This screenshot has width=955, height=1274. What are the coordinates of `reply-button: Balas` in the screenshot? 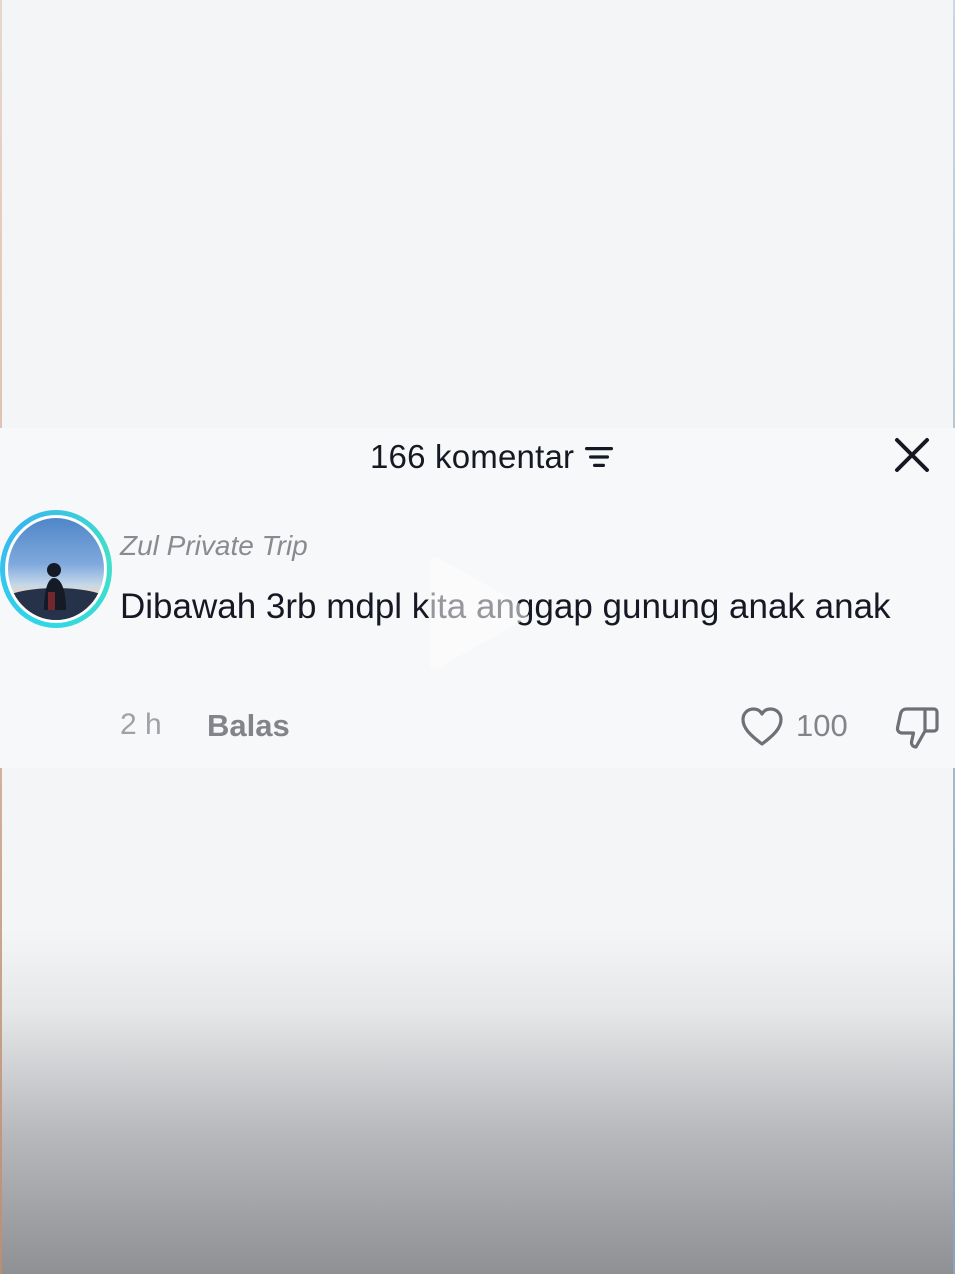 It's located at (248, 726).